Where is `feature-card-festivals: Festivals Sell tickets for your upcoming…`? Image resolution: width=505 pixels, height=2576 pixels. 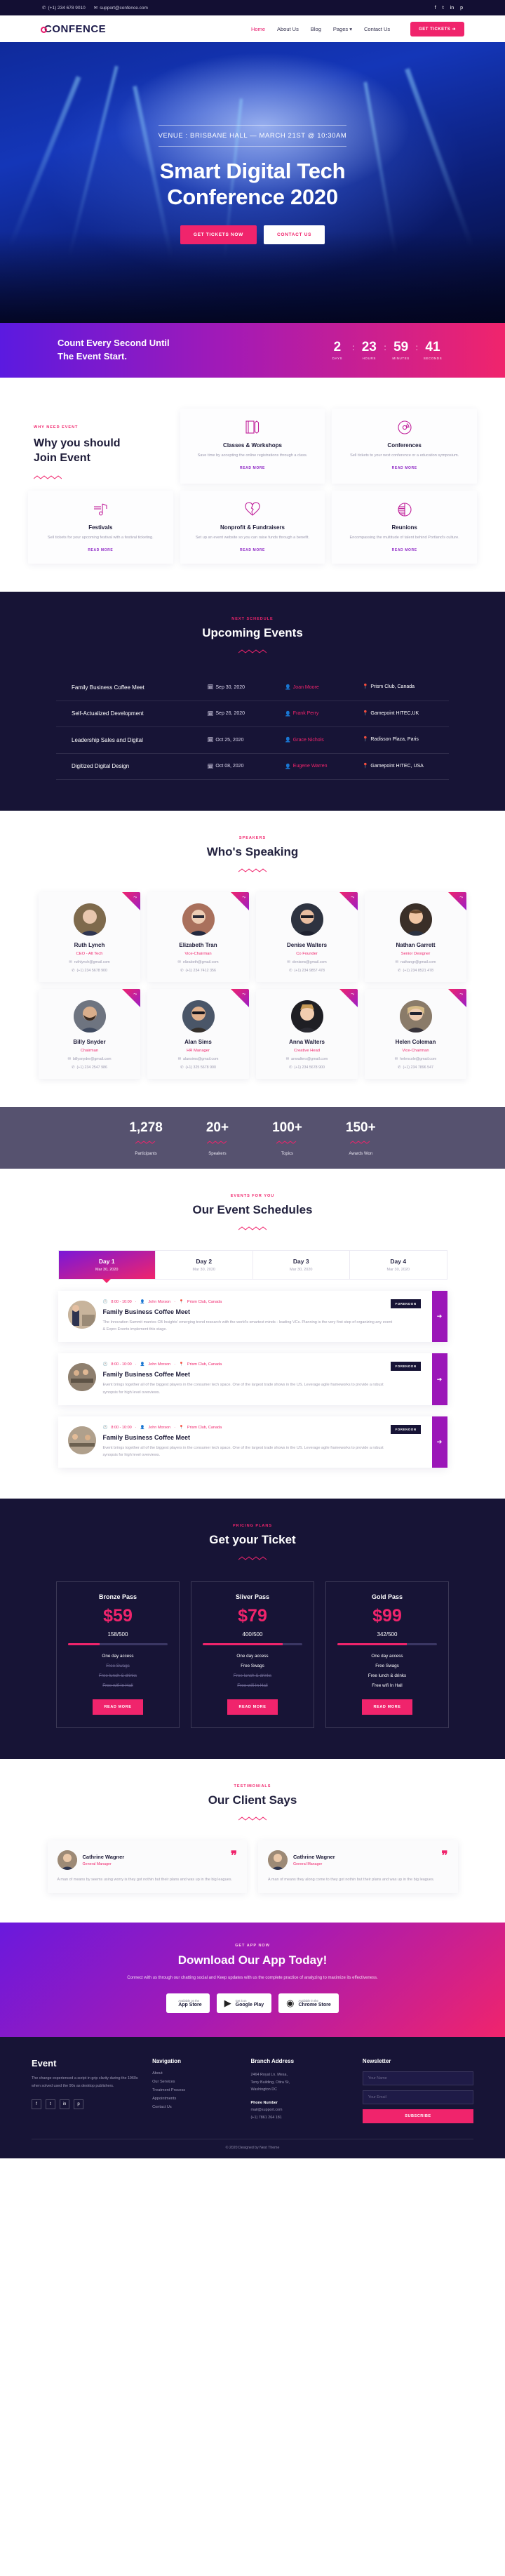
feature-card-festivals: Festivals Sell tickets for your upcoming… is located at coordinates (100, 528).